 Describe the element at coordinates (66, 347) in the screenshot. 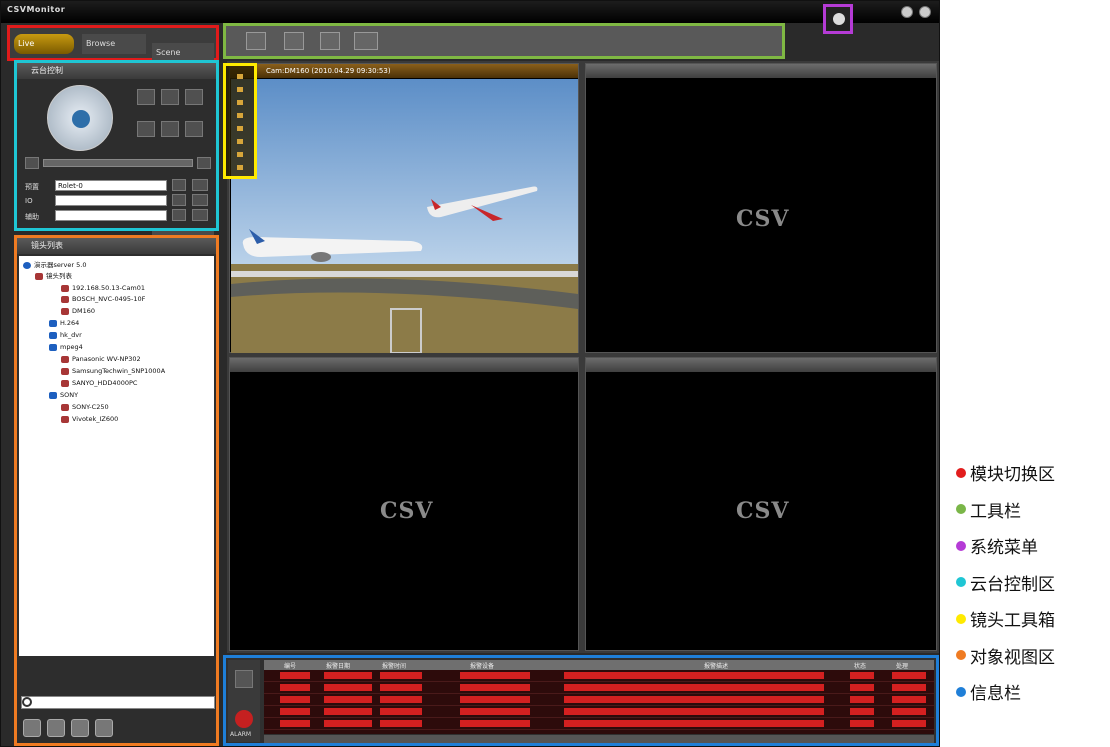

I see `tree-item: mpeg4` at that location.